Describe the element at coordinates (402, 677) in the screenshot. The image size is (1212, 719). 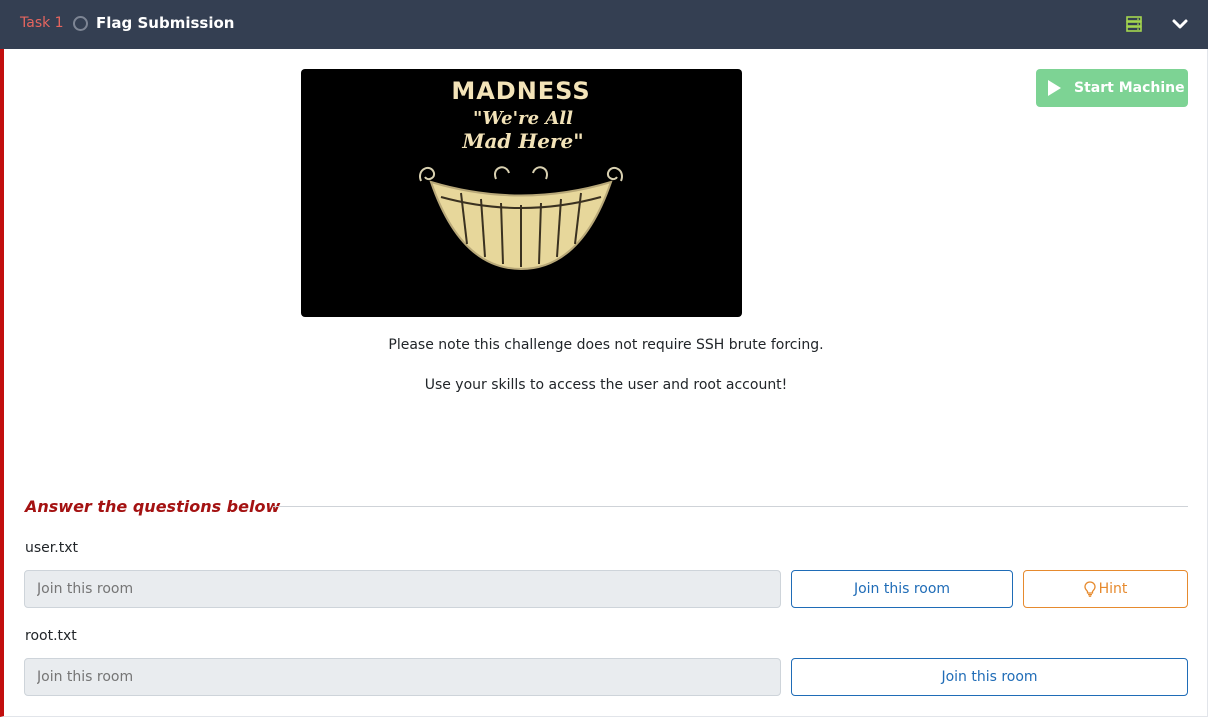
I see `root-flag-input` at that location.